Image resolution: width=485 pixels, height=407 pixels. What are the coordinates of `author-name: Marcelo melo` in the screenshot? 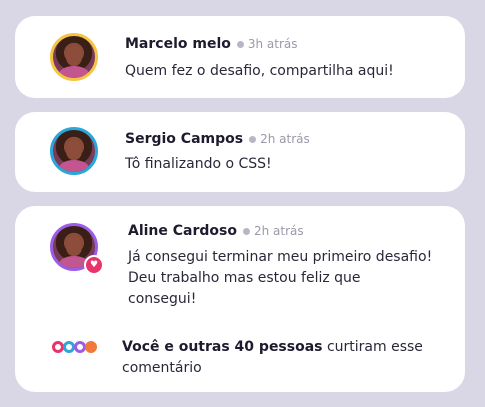 It's located at (178, 44).